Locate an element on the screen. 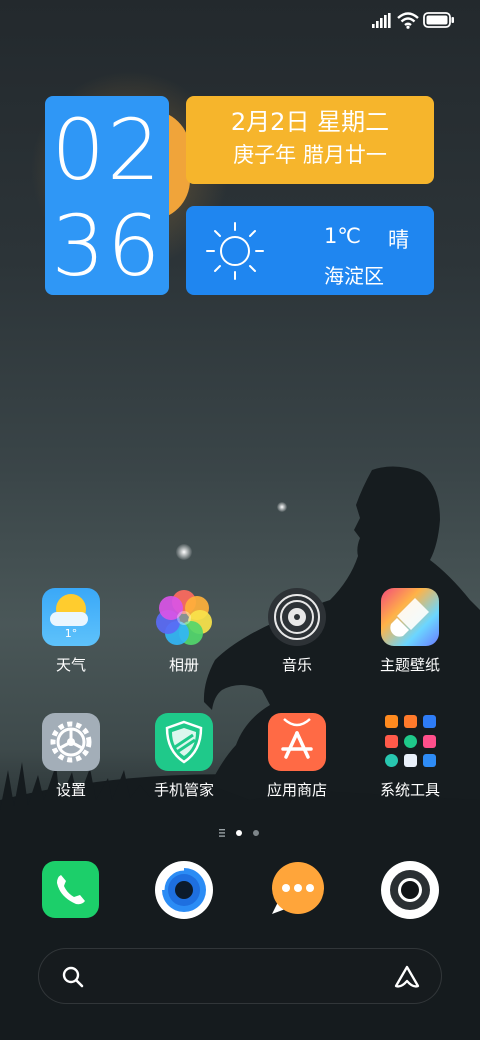 Image resolution: width=480 pixels, height=1040 pixels. clock-widget: 02 36 is located at coordinates (107, 195).